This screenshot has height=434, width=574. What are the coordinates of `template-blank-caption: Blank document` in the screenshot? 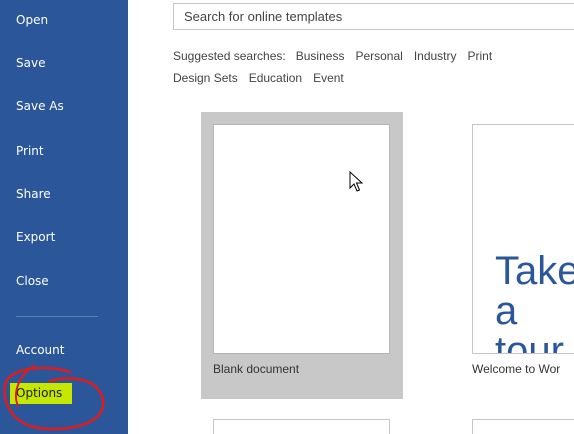 It's located at (256, 369).